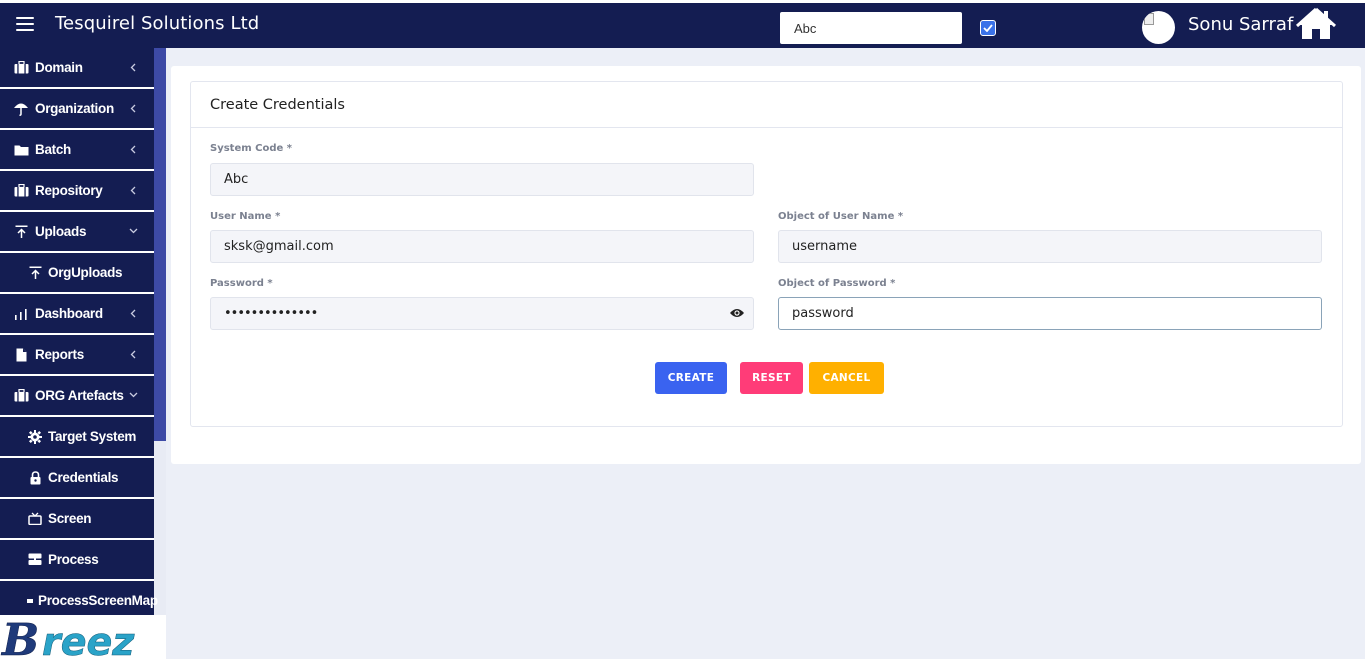  Describe the element at coordinates (79, 395) in the screenshot. I see `sidebar-item-label: ORG Artefacts` at that location.